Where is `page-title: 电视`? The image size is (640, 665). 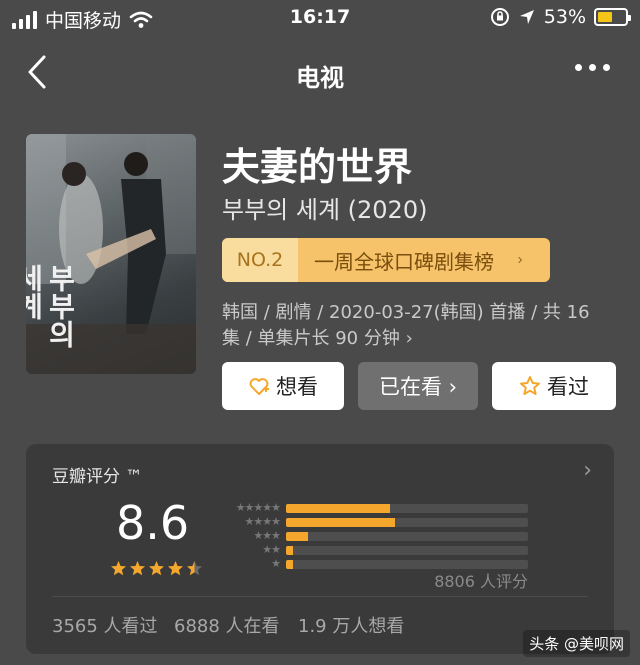
page-title: 电视 is located at coordinates (320, 78).